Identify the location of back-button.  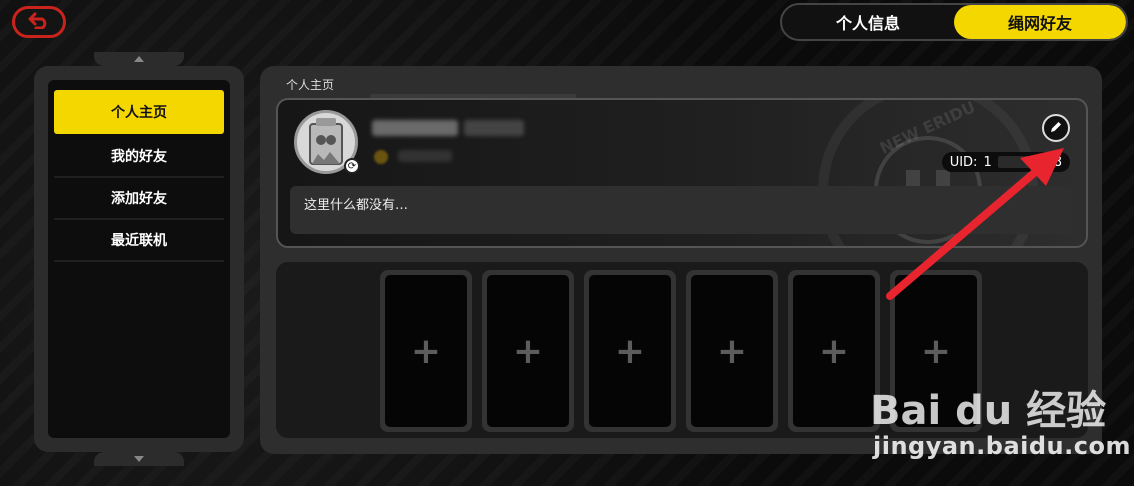
(39, 22).